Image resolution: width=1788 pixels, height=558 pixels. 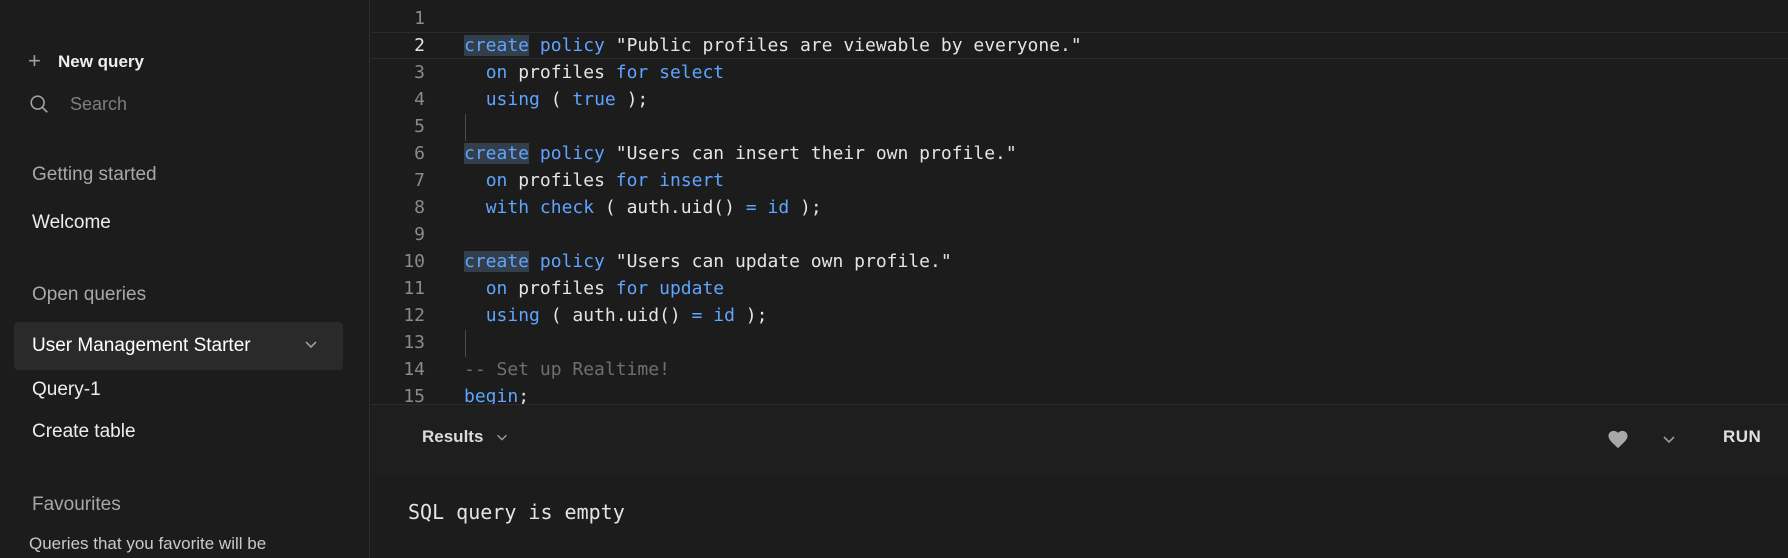 I want to click on results-tab-label: Results, so click(x=453, y=436).